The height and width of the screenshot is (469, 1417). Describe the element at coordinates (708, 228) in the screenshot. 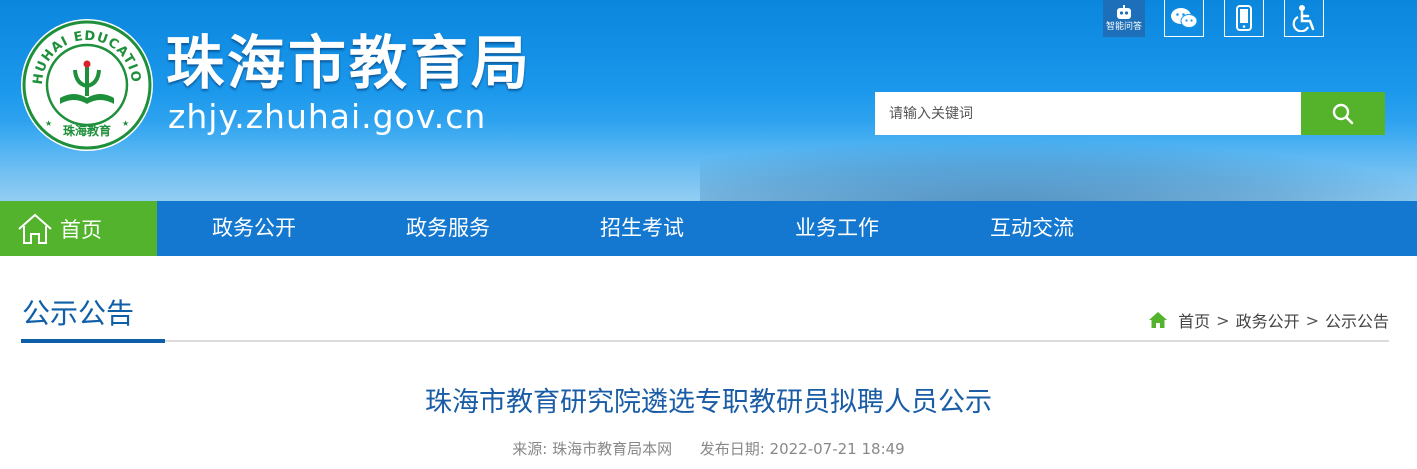

I see `main-nav: 首页 政务公开 政务服务 招生考试 业务工作 互动交流` at that location.